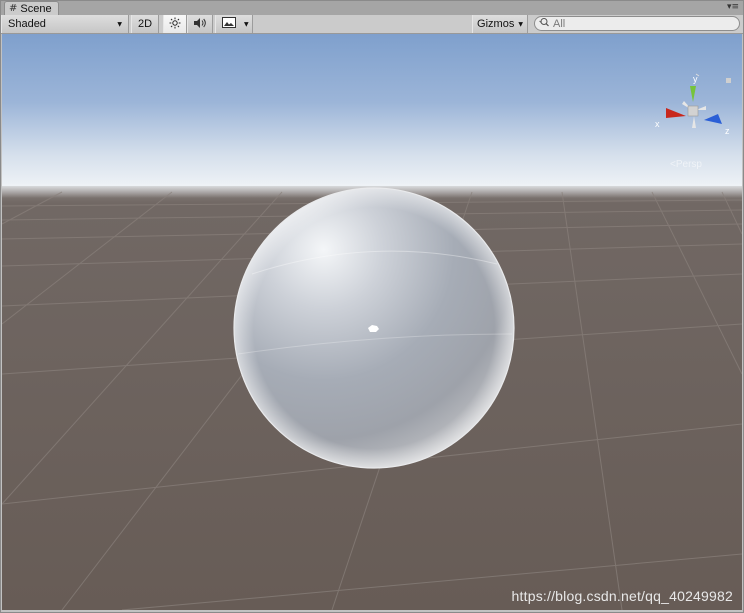 The height and width of the screenshot is (613, 744). I want to click on 2d-toggle-button: 2D, so click(145, 24).